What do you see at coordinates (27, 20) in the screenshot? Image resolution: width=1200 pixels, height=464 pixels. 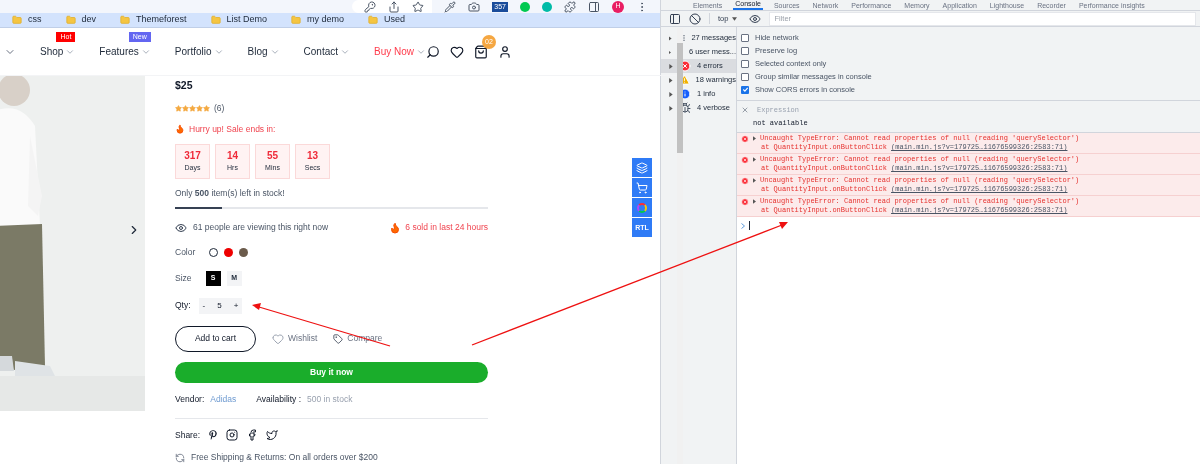 I see `bookmark-link: css` at bounding box center [27, 20].